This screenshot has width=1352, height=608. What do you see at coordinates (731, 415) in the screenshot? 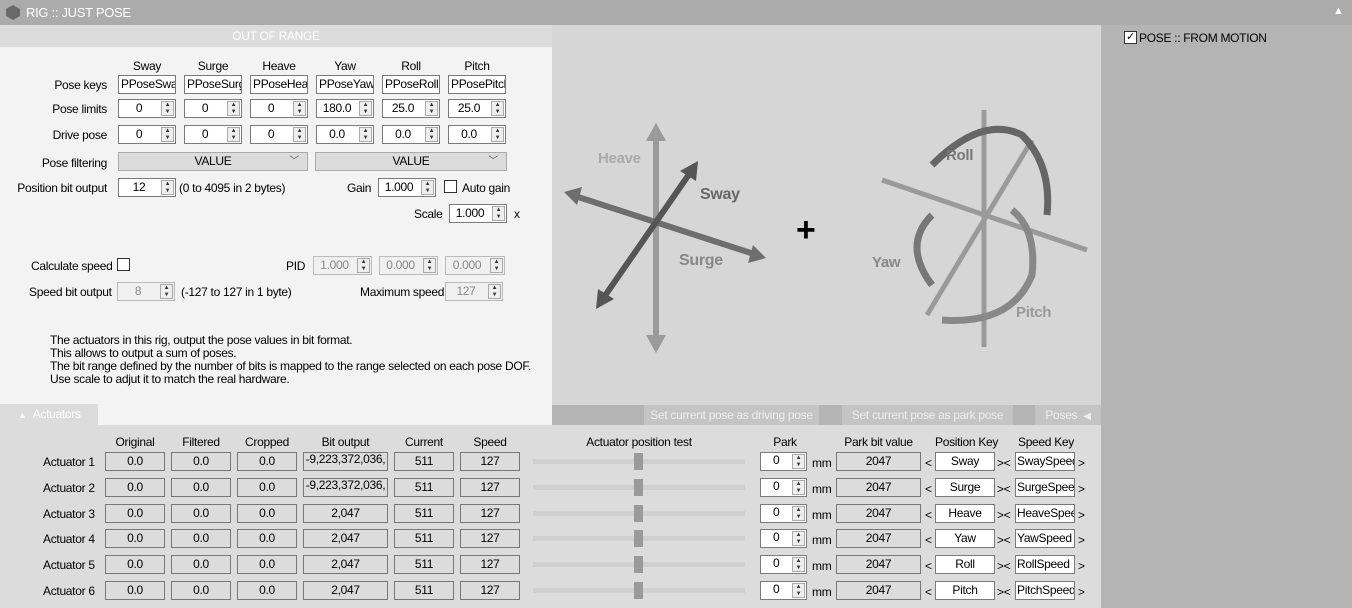
I see `set-driving-pose-button: Set current pose as driving pose` at bounding box center [731, 415].